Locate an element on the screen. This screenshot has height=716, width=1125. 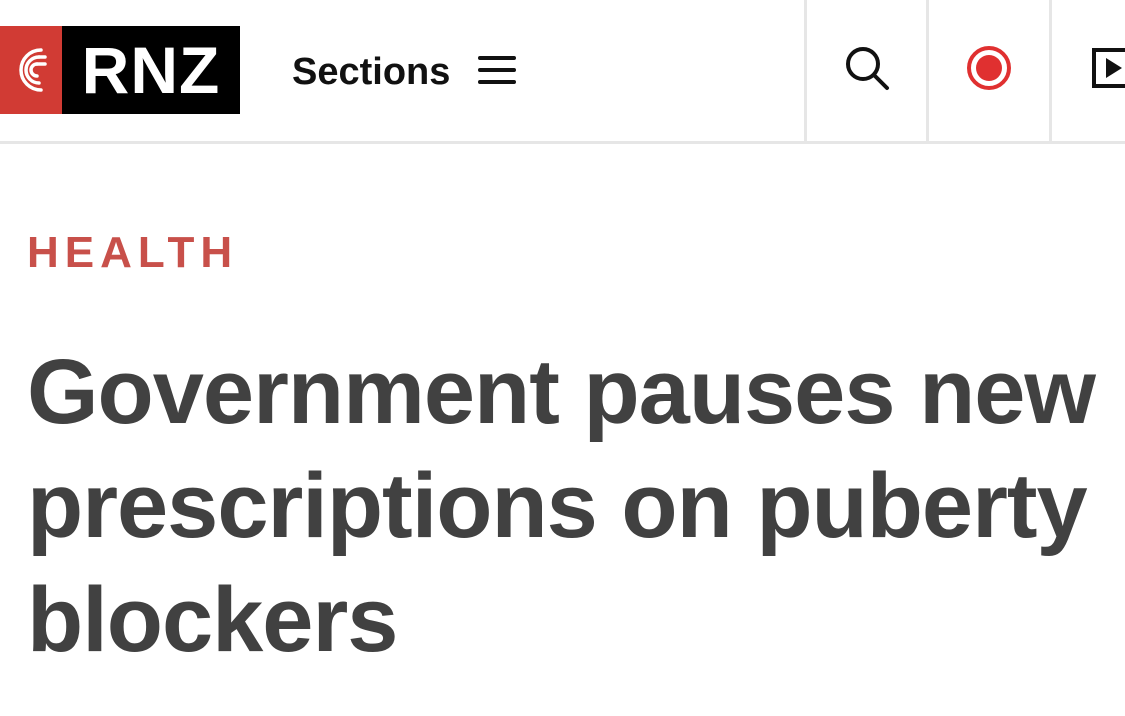
search-icon is located at coordinates (867, 70).